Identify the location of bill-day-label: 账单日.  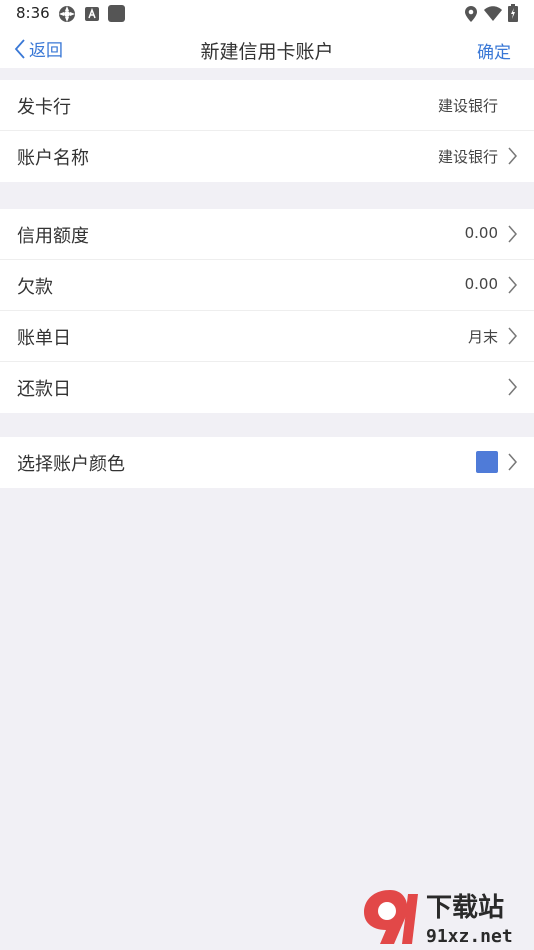
(44, 338).